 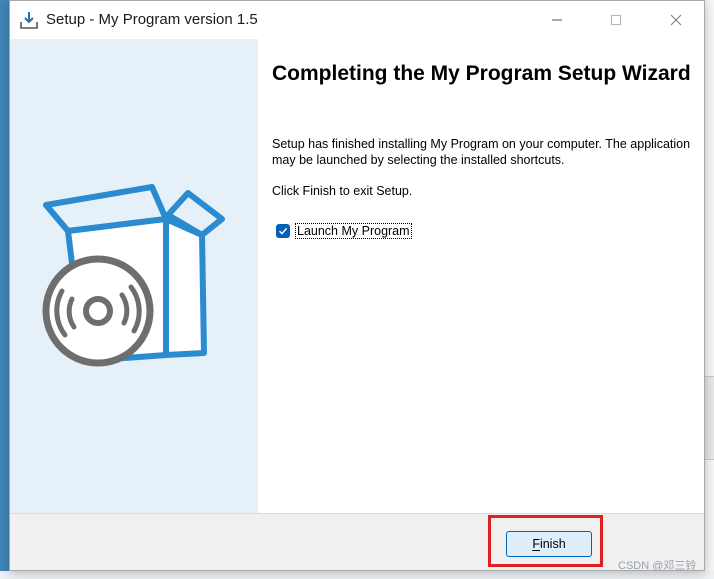 I want to click on close-icon, so click(x=676, y=20).